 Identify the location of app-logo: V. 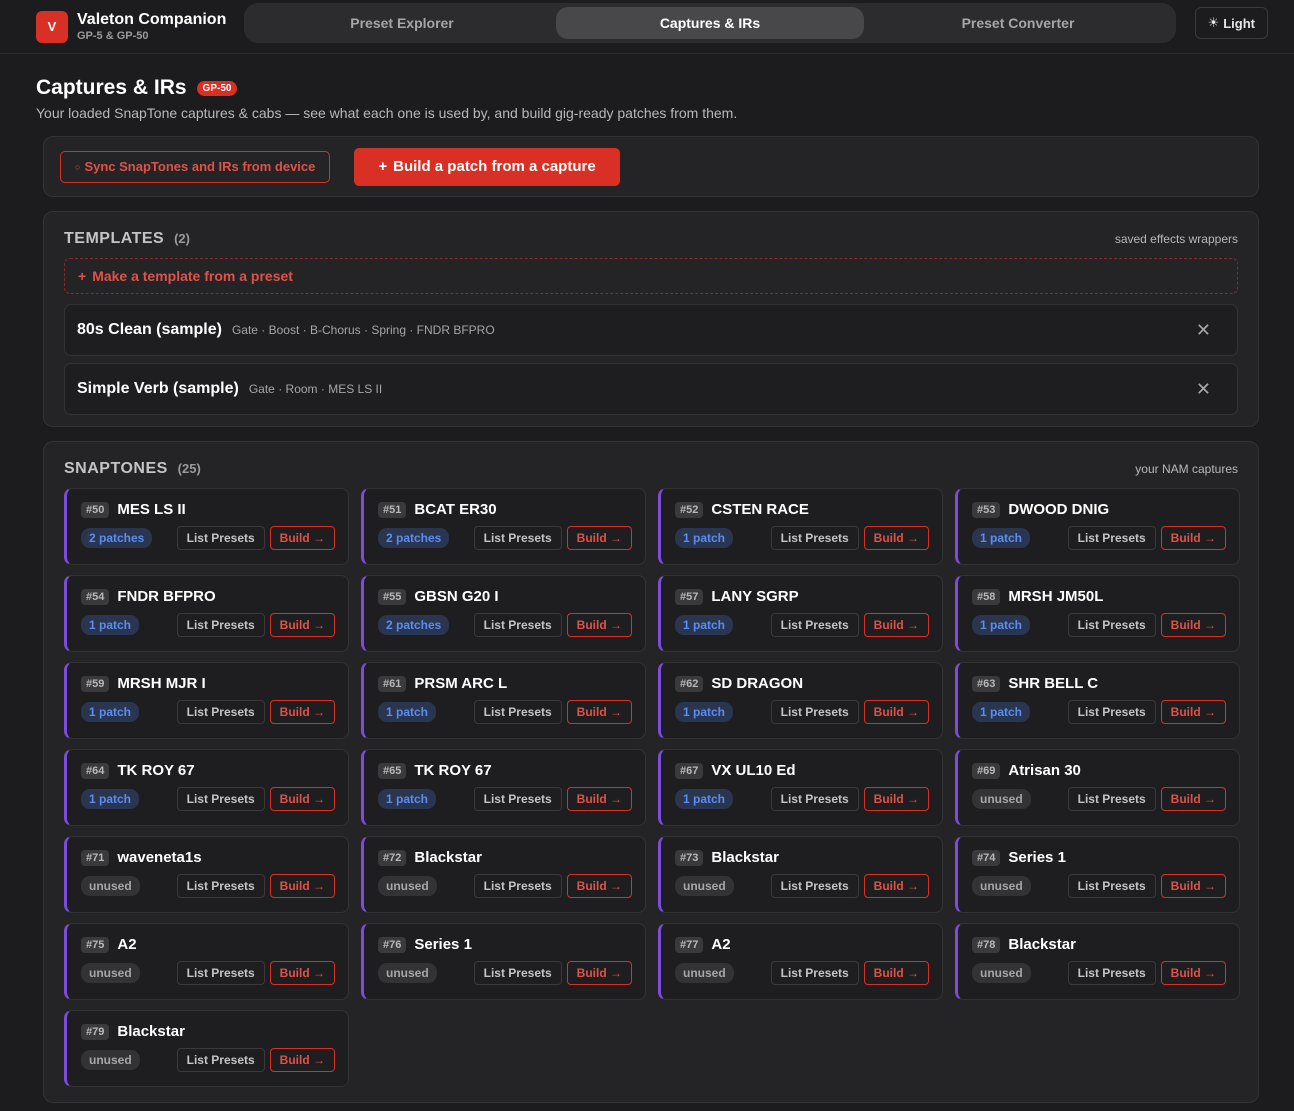
(52, 26).